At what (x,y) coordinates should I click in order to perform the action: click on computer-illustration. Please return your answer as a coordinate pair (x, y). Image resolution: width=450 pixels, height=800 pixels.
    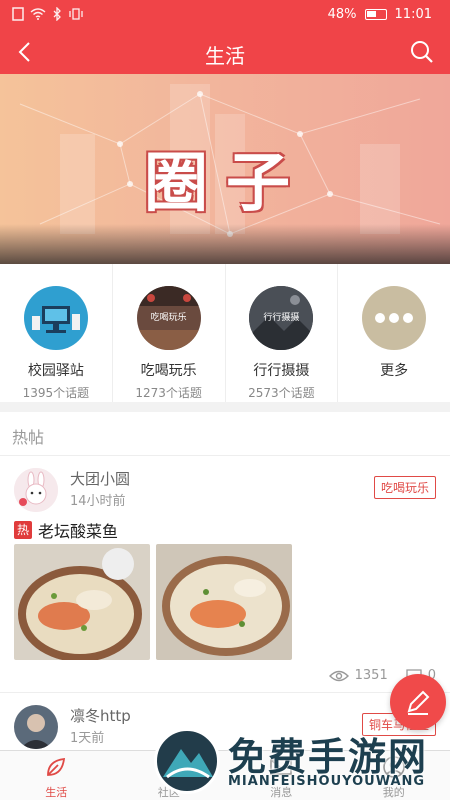
    Looking at the image, I should click on (55, 319).